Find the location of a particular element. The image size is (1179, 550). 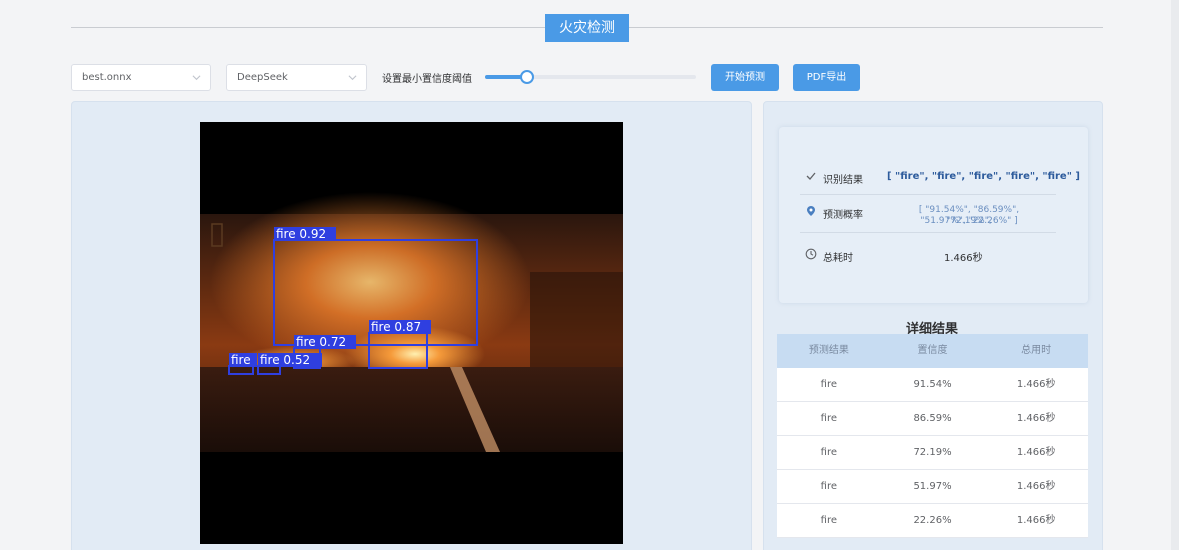

location-pin-icon is located at coordinates (811, 211).